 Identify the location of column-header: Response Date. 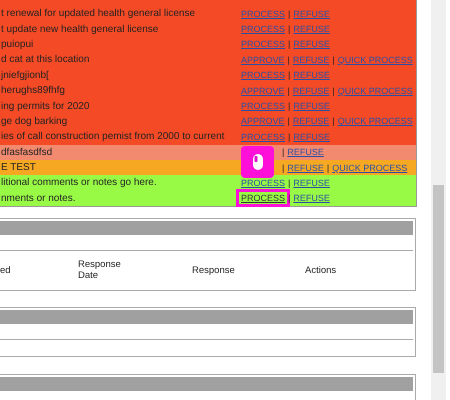
(100, 270).